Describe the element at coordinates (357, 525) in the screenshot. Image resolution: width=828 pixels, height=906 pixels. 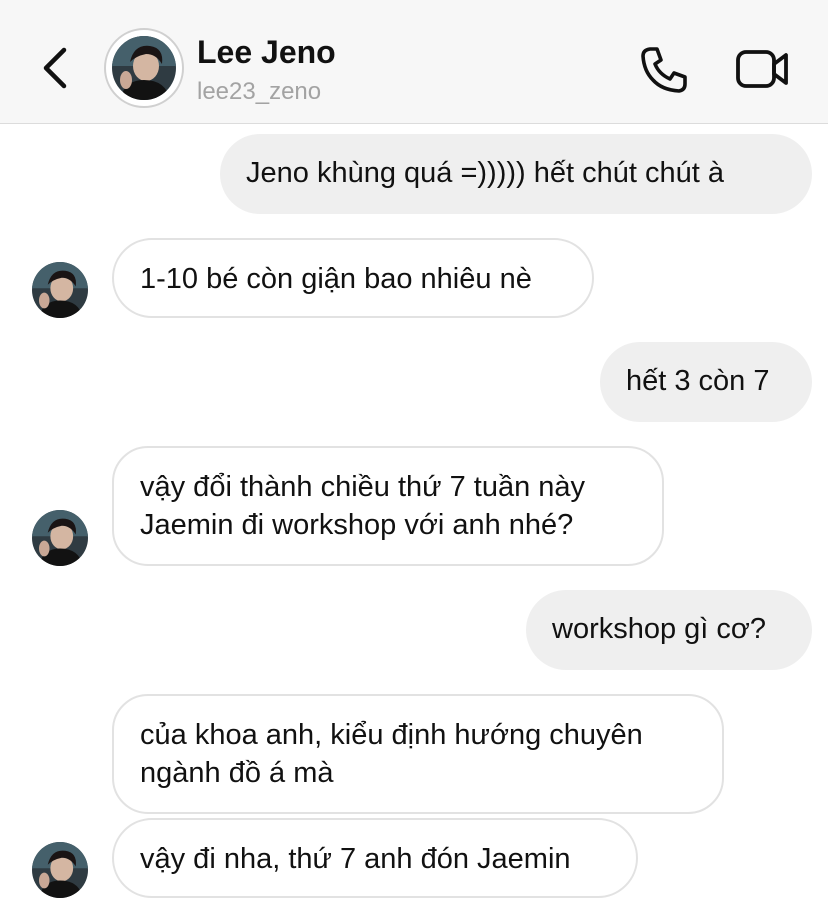
I see `message-text-line: Jaemin đi workshop với anh nhé?` at that location.